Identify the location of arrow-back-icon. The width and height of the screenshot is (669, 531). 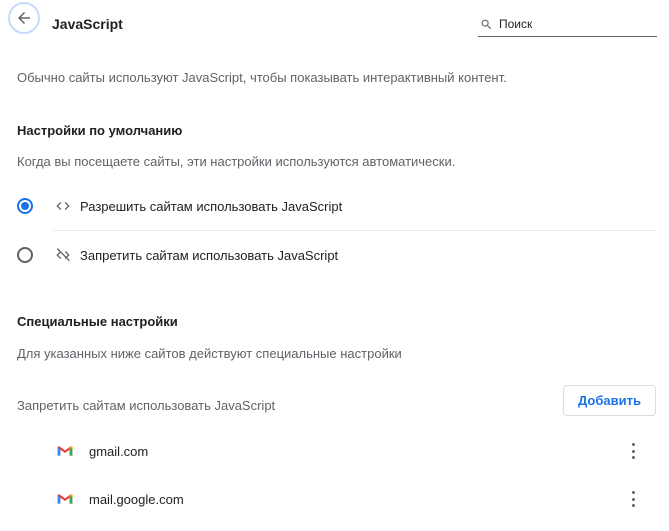
(24, 18).